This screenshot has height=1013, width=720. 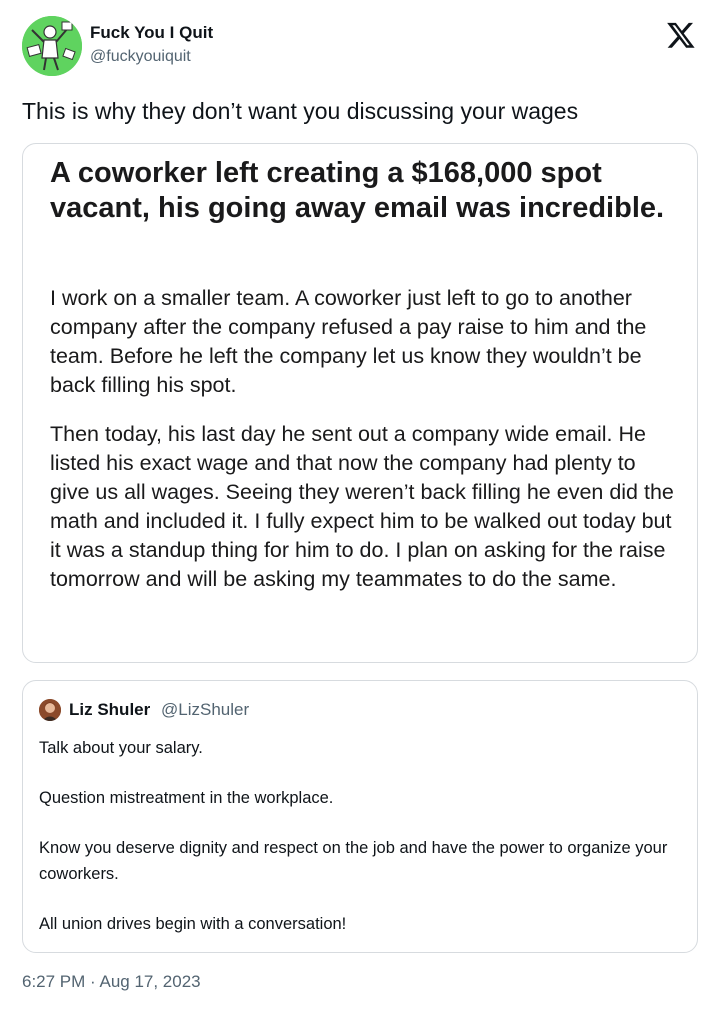 I want to click on cartoon-figure-icon, so click(x=52, y=46).